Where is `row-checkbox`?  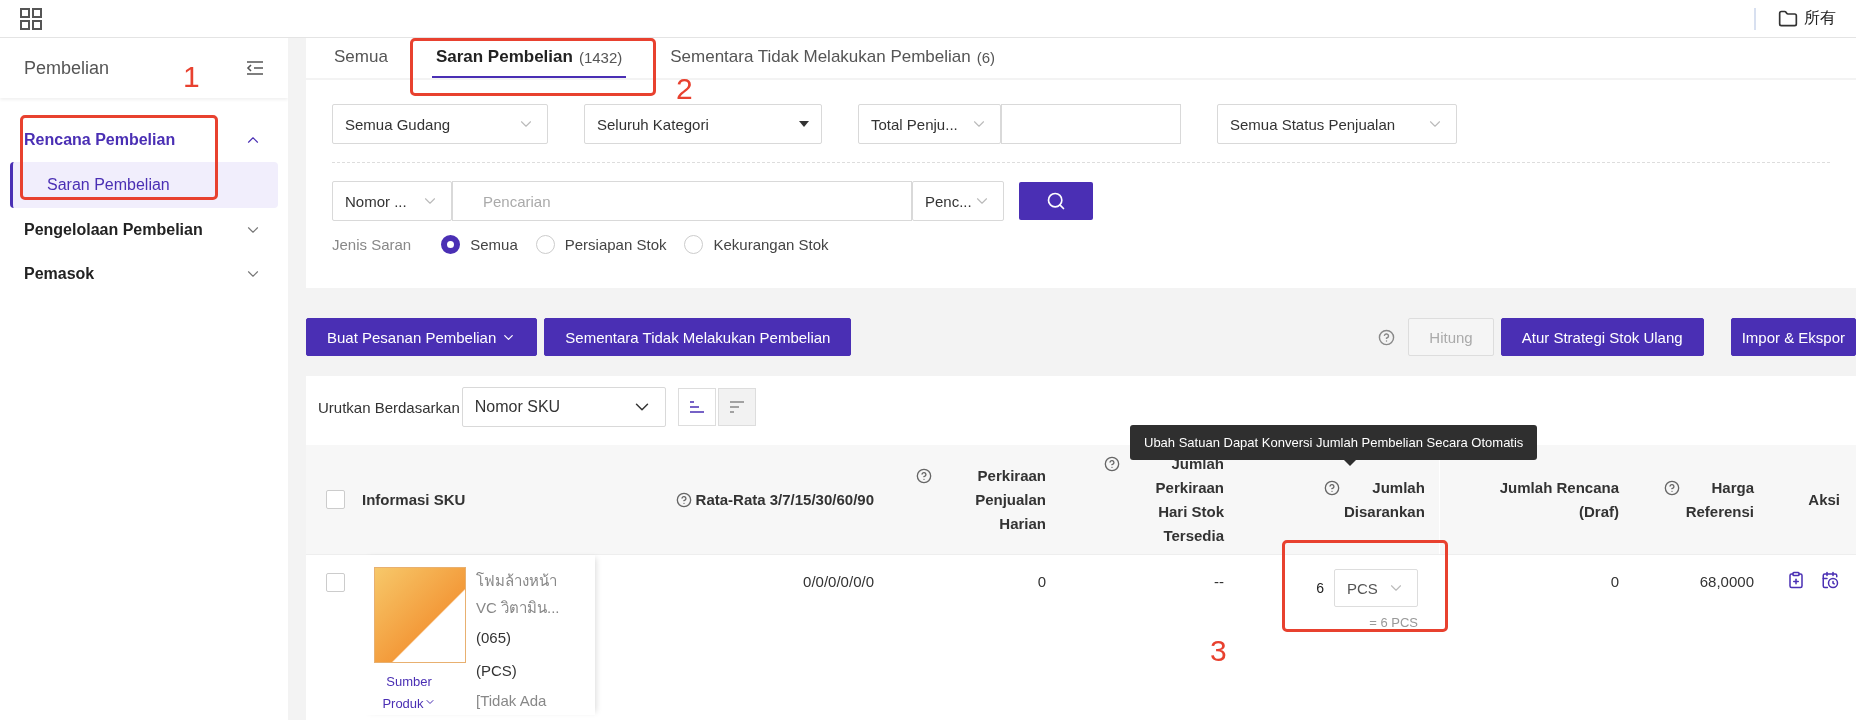 row-checkbox is located at coordinates (335, 582).